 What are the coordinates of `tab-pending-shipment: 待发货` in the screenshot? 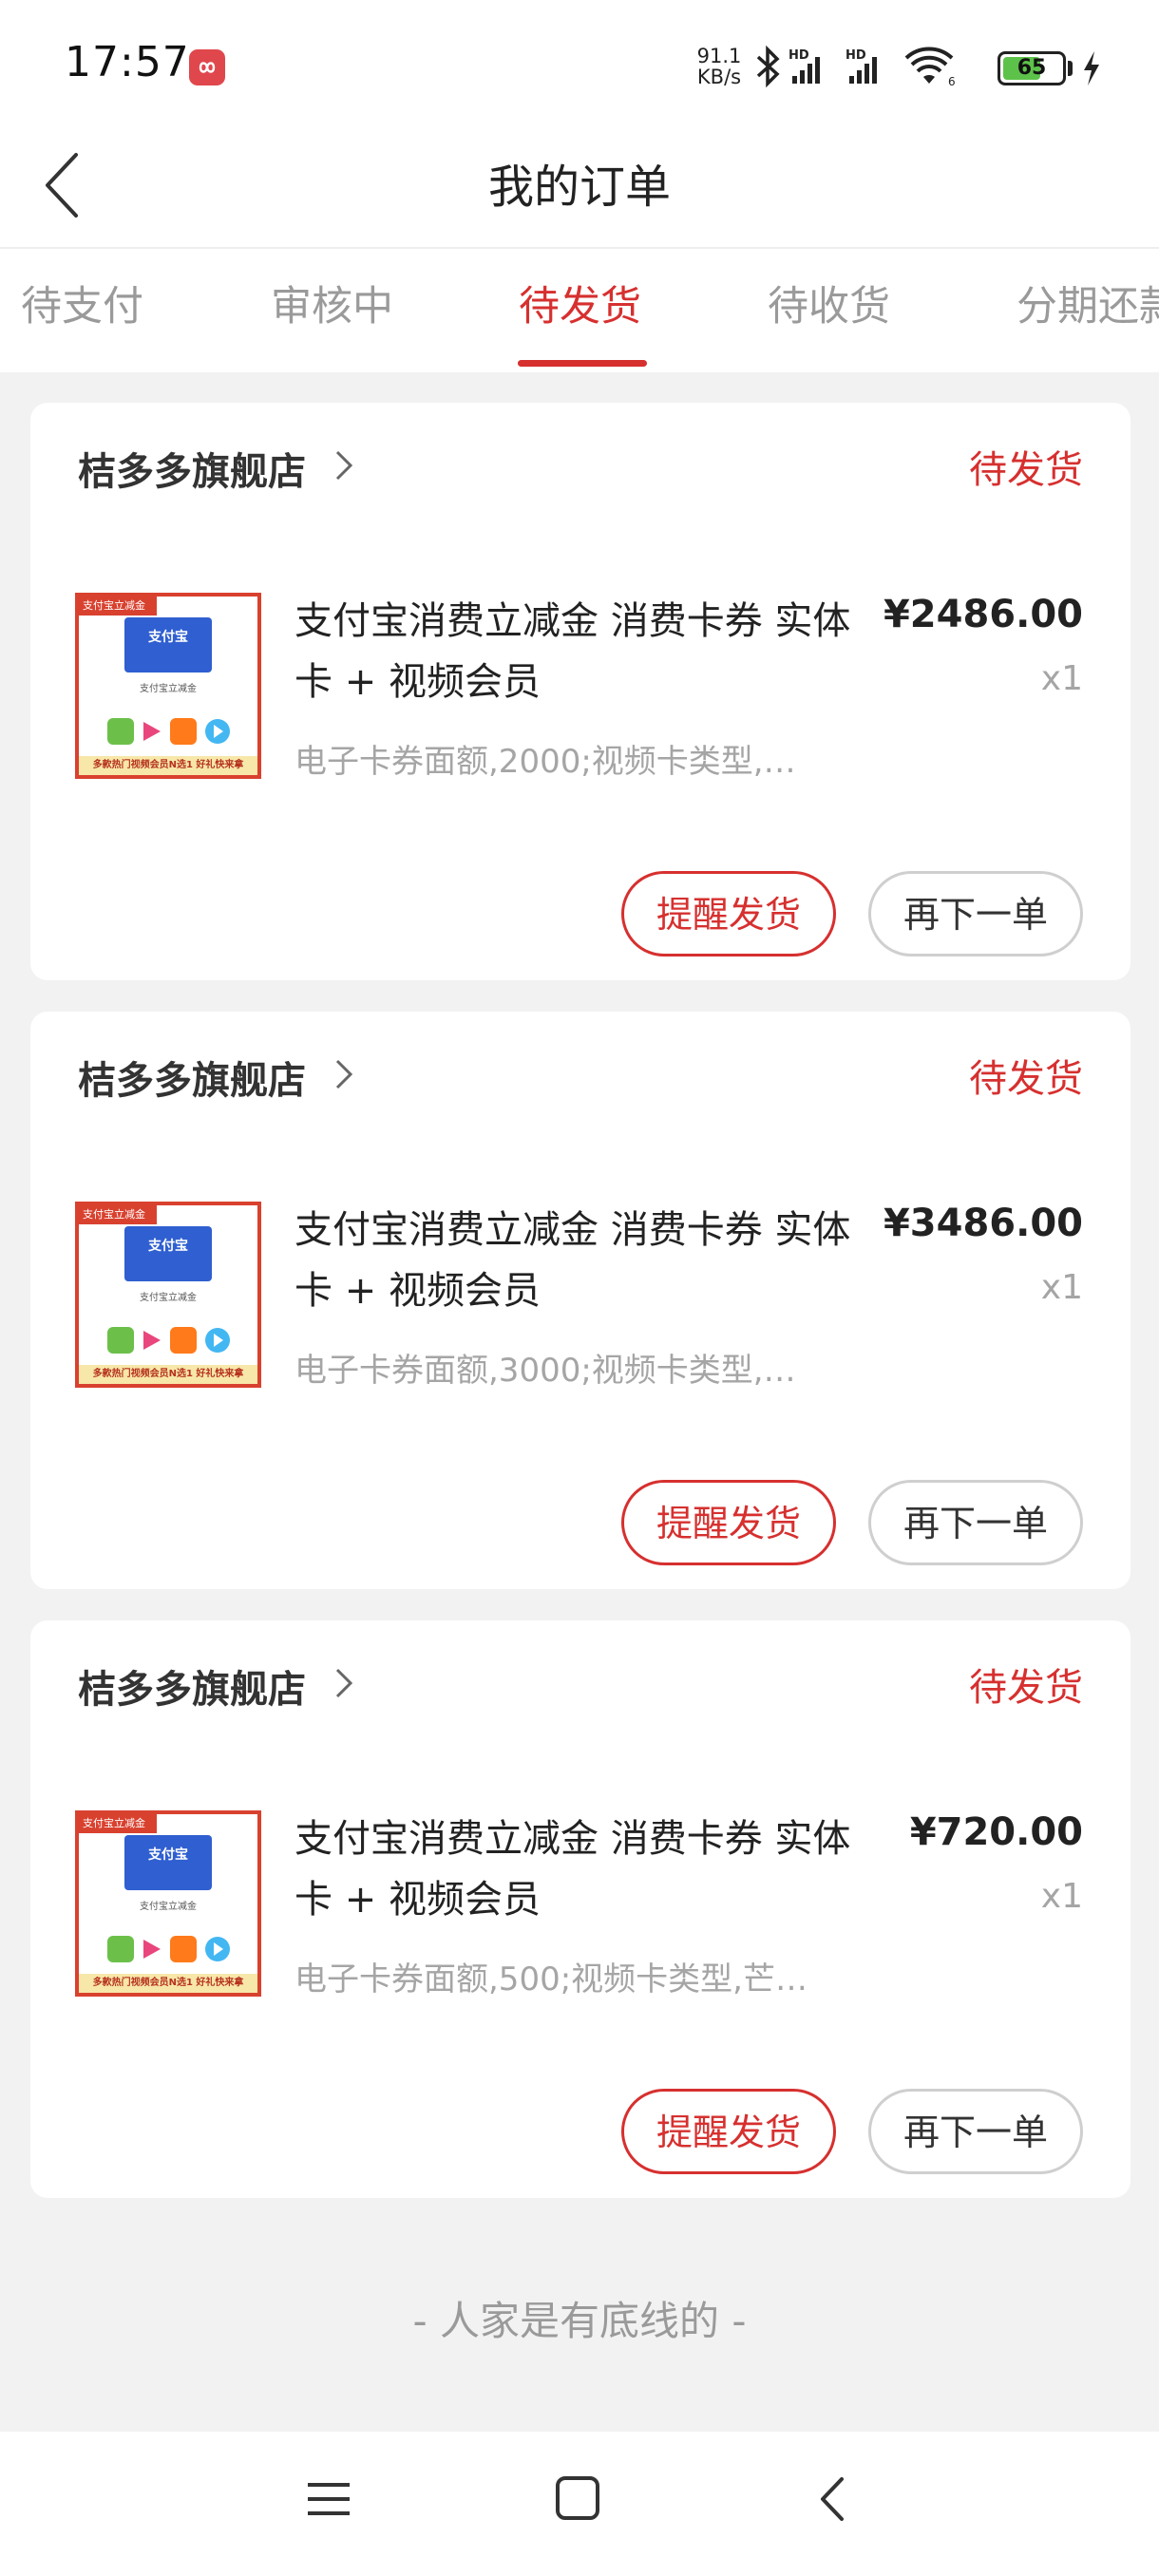 It's located at (580, 310).